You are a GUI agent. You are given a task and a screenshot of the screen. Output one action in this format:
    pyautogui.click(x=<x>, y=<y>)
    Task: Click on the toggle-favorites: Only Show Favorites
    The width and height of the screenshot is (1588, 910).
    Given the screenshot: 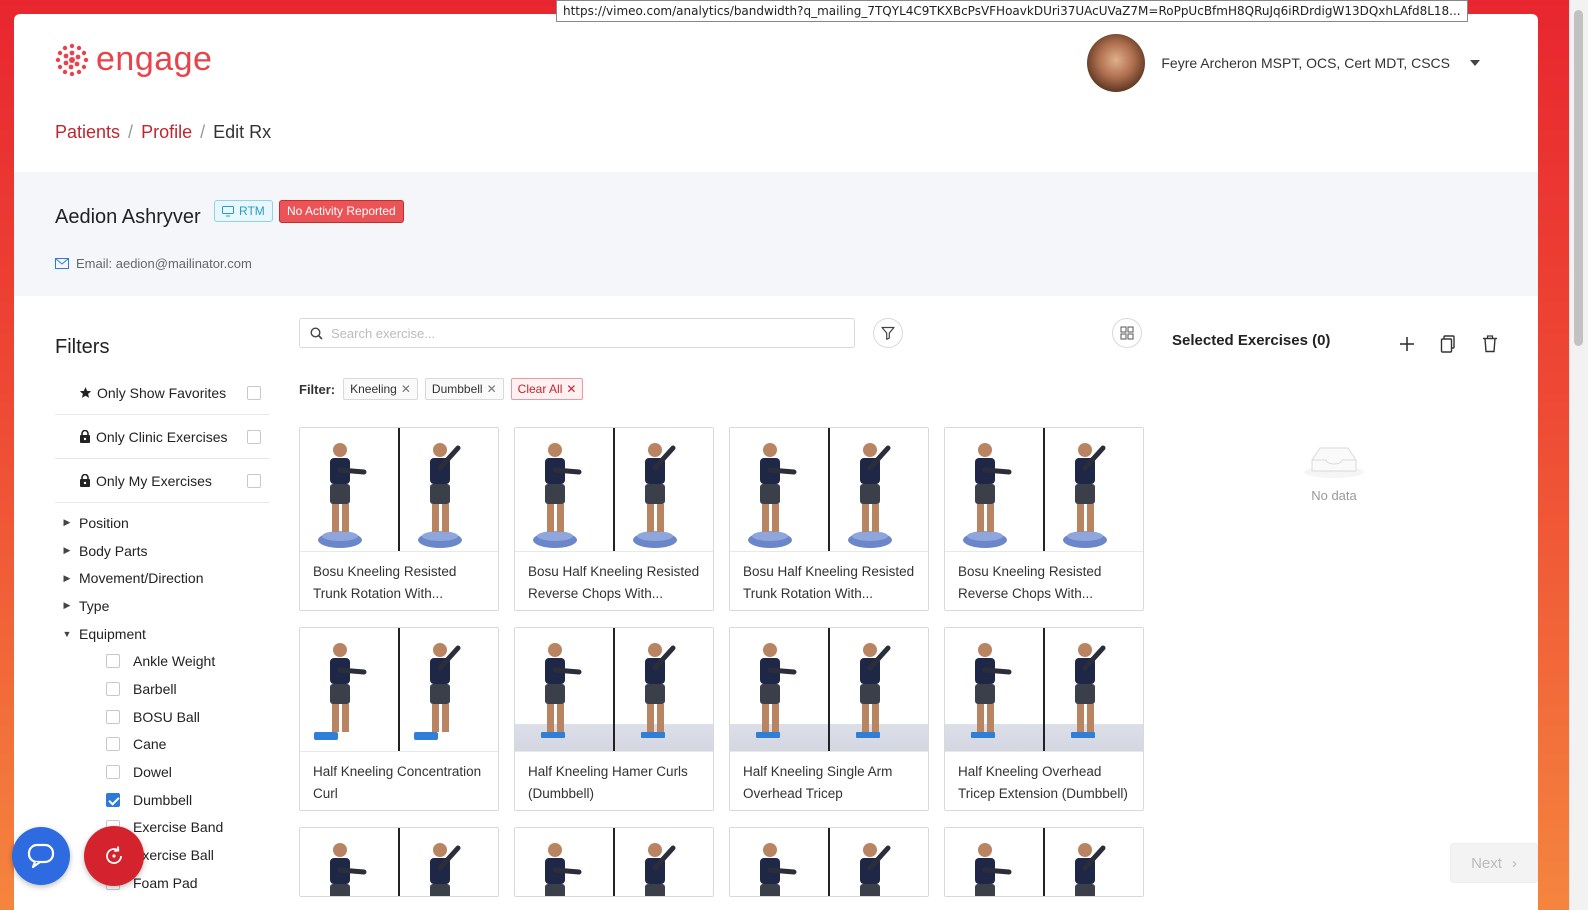 What is the action you would take?
    pyautogui.click(x=162, y=393)
    